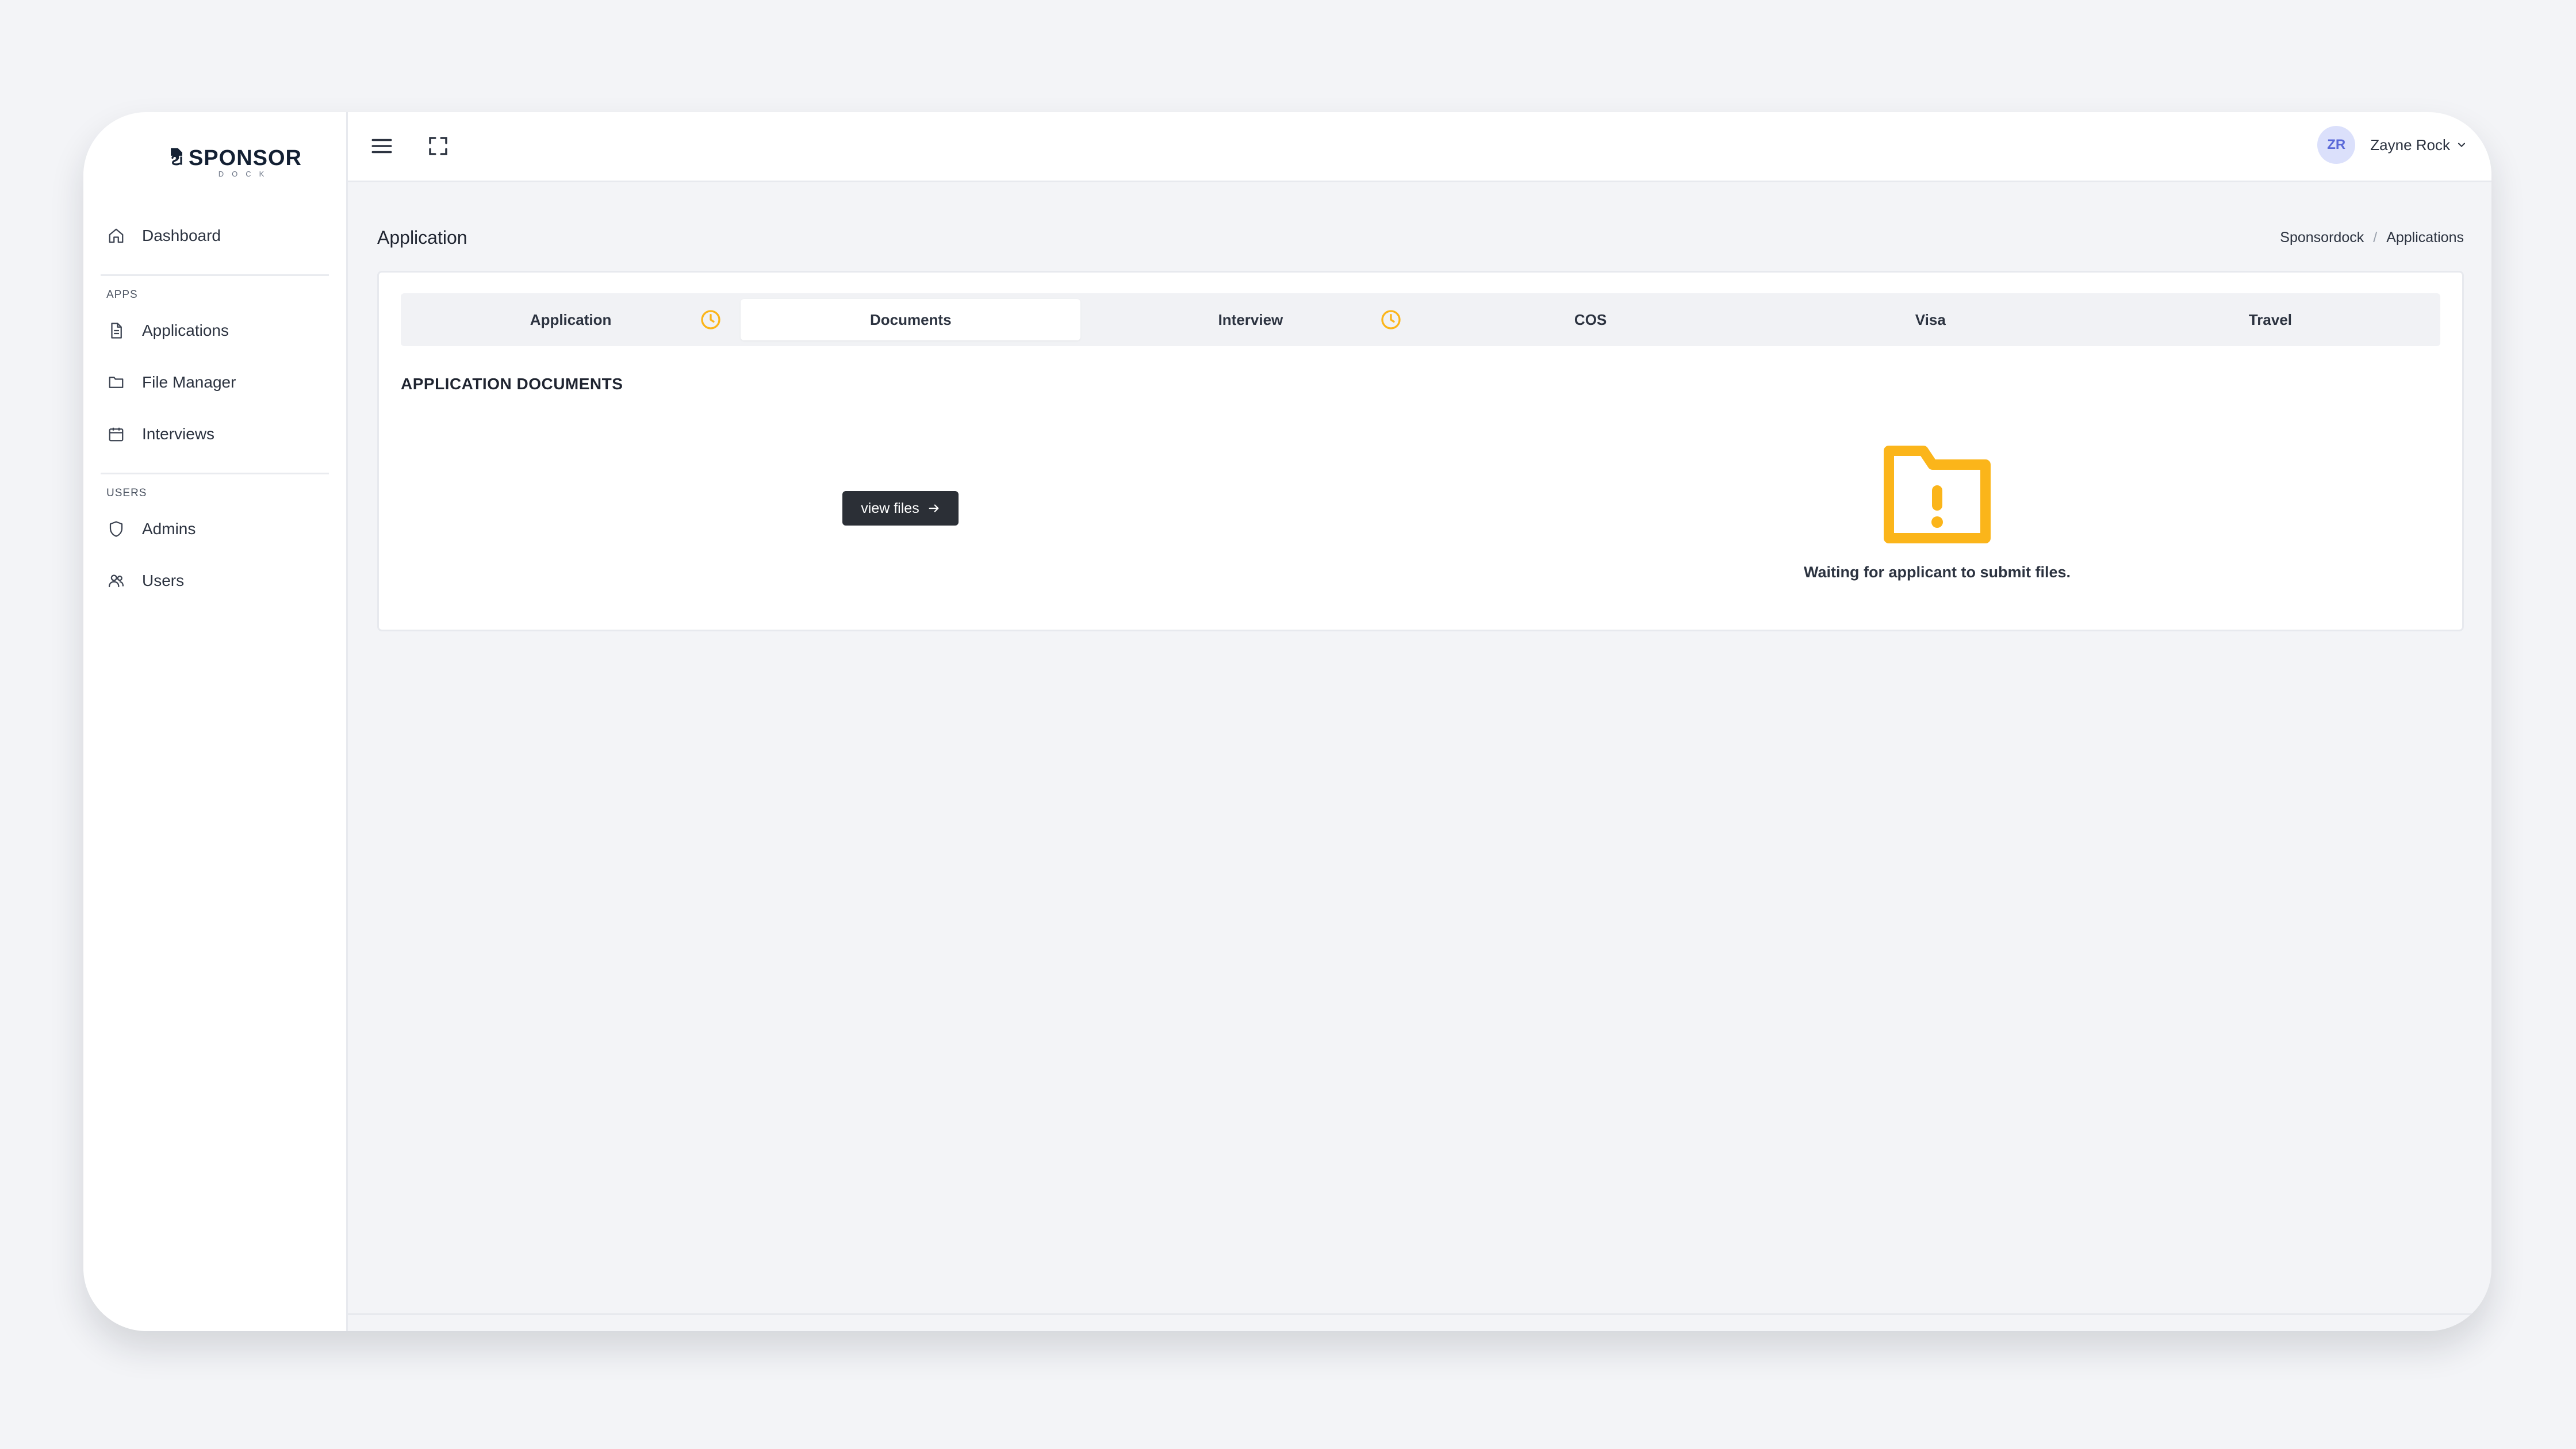  What do you see at coordinates (382, 146) in the screenshot?
I see `menu-icon` at bounding box center [382, 146].